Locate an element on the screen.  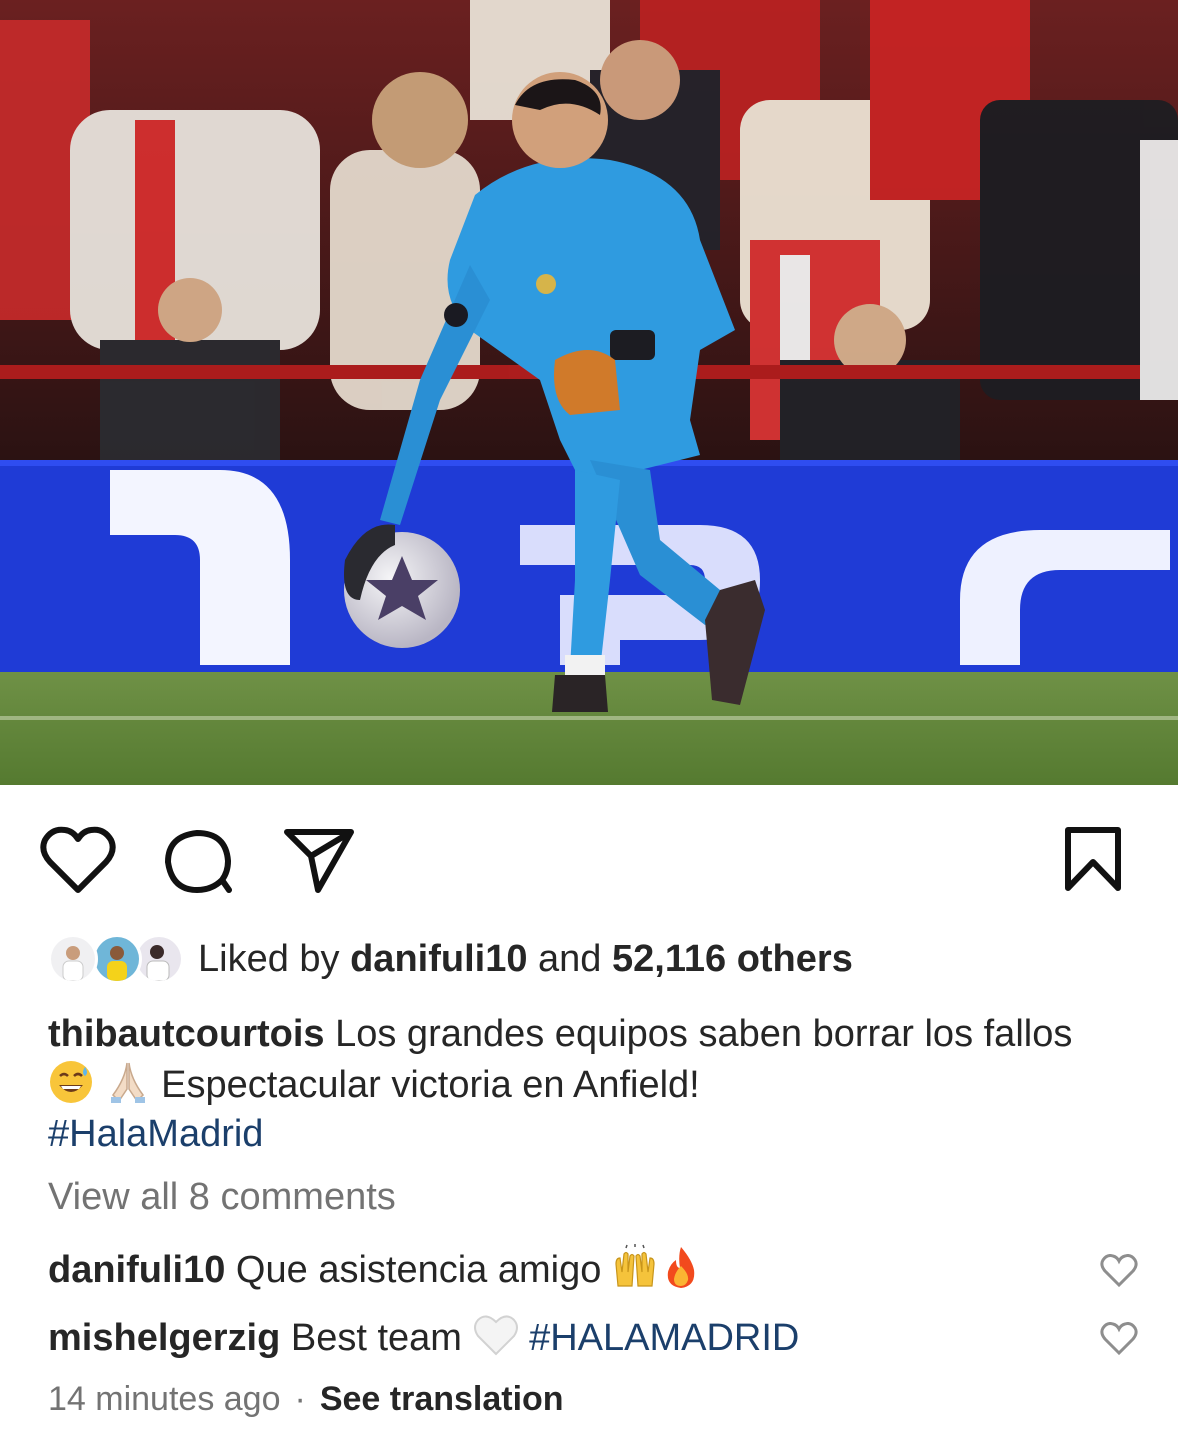
comment-text: Best team is located at coordinates (376, 1338).